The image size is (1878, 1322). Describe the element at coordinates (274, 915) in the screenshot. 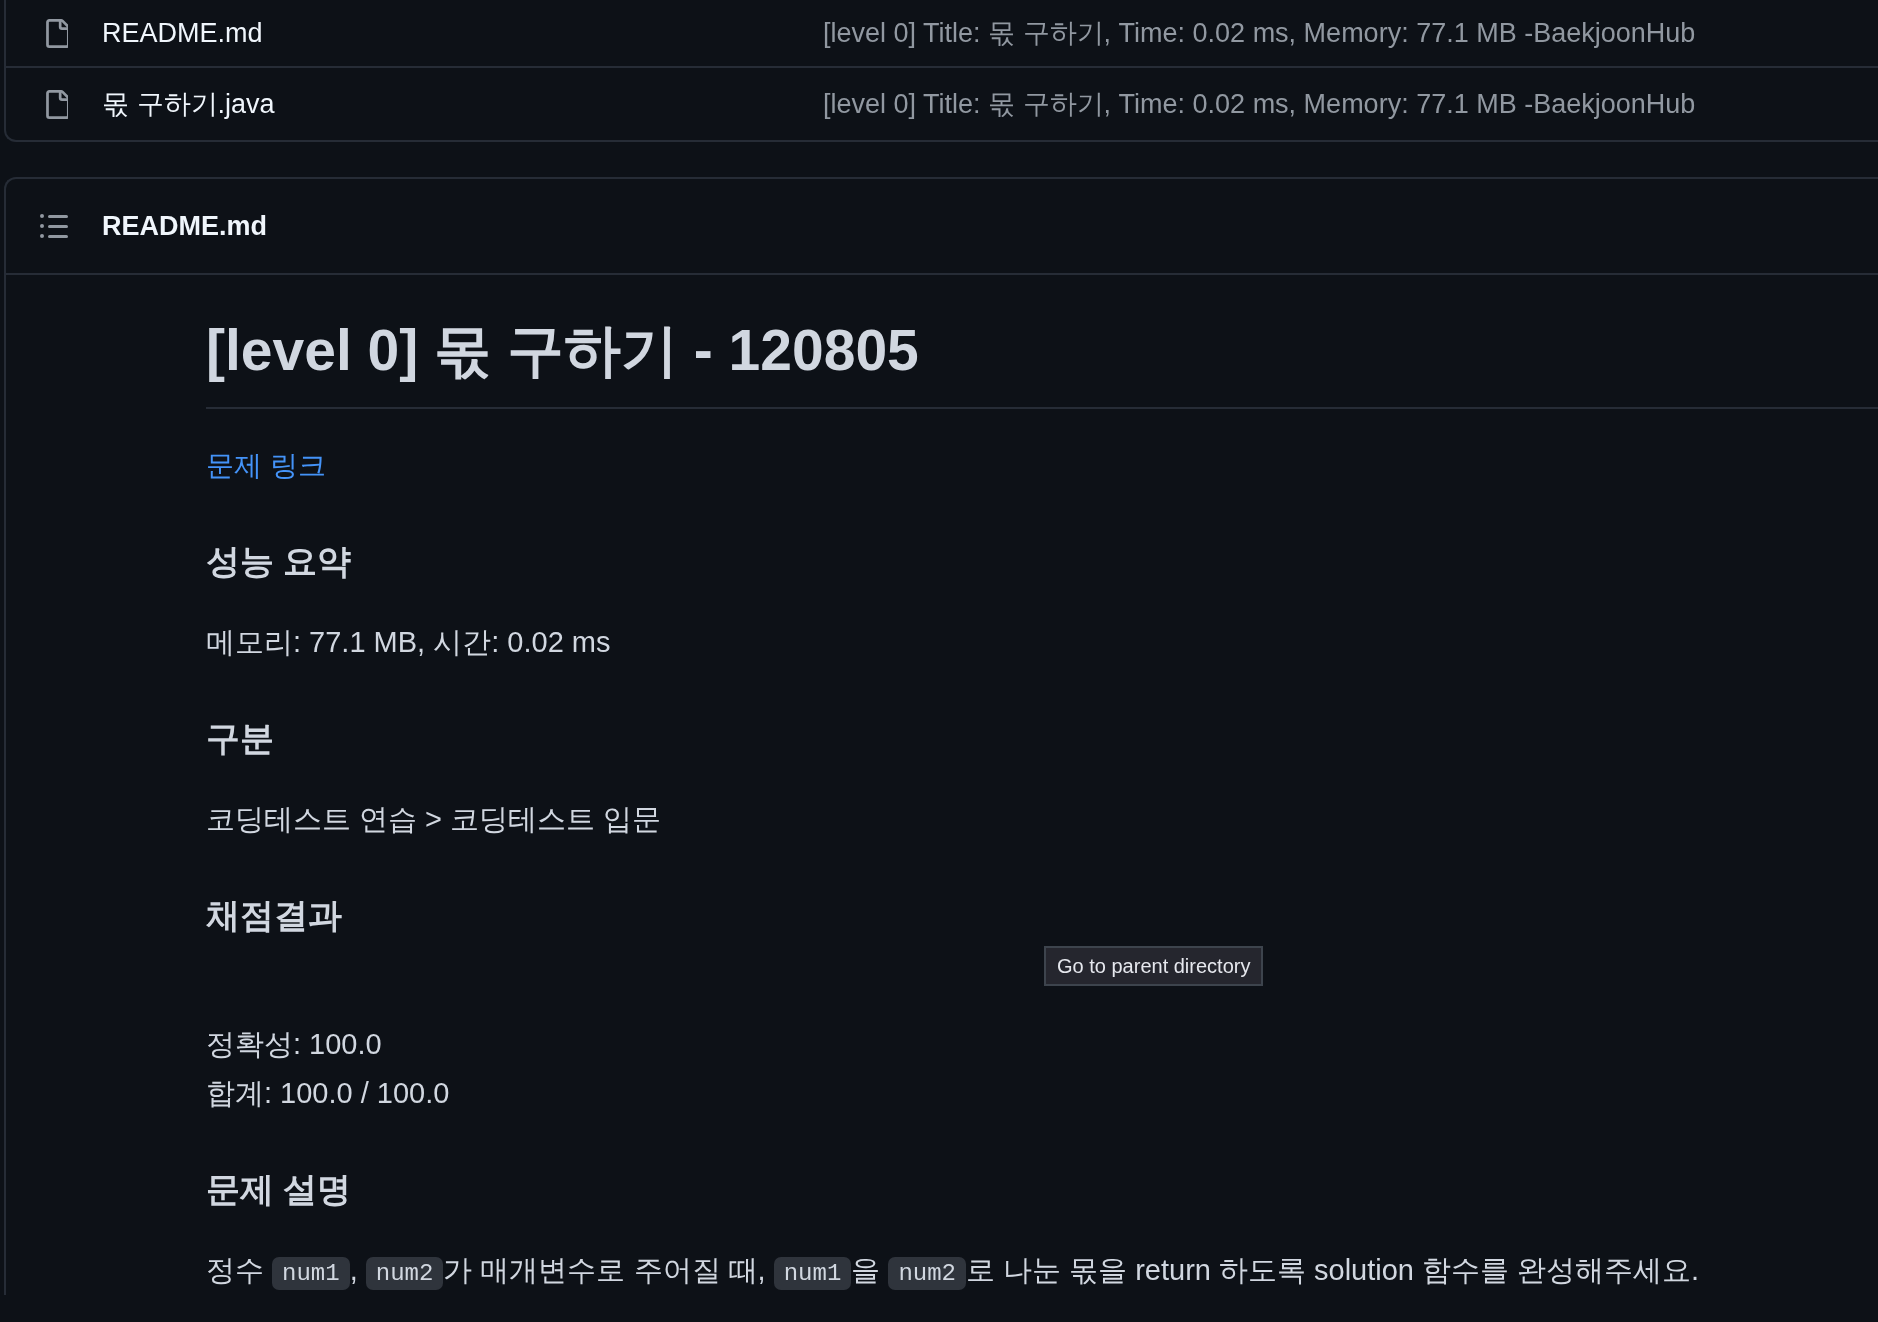

I see `section-heading: 채점결과` at that location.